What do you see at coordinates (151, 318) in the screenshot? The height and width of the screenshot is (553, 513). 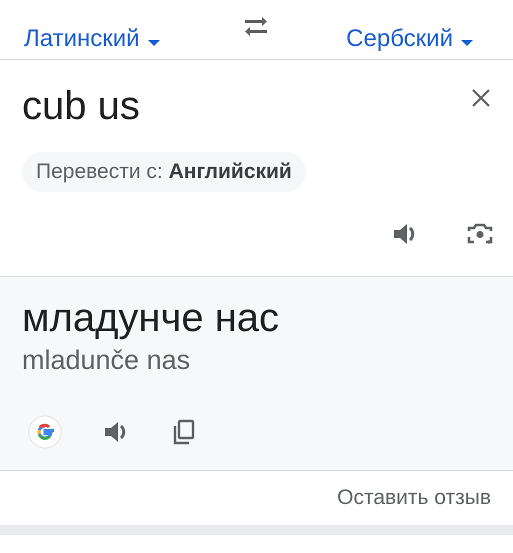 I see `translation-text: младунче нас` at bounding box center [151, 318].